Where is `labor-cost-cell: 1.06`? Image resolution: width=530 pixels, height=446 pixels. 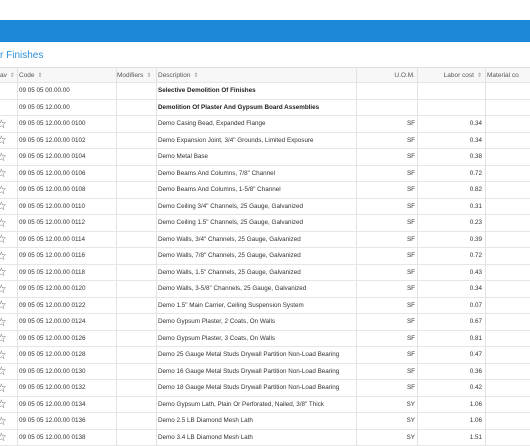
labor-cost-cell: 1.06 is located at coordinates (451, 421).